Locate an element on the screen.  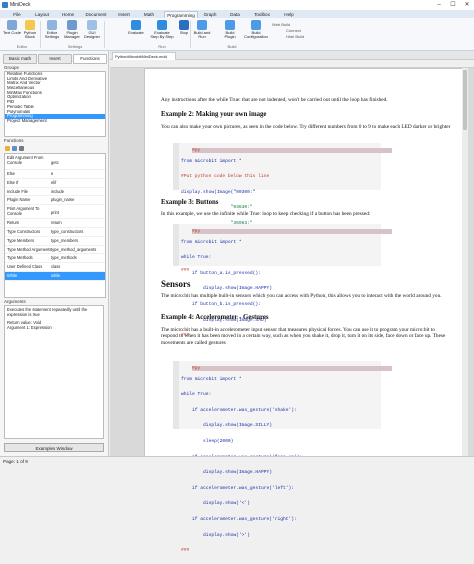
python-block-label: Python Block is located at coordinates (30, 35).